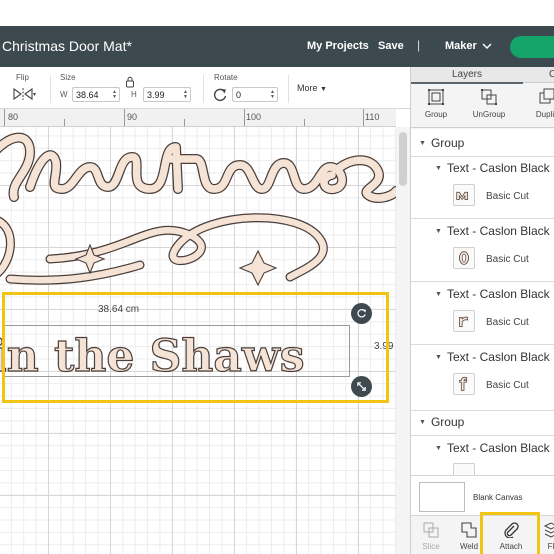 Image resolution: width=554 pixels, height=554 pixels. I want to click on weld-icon, so click(469, 530).